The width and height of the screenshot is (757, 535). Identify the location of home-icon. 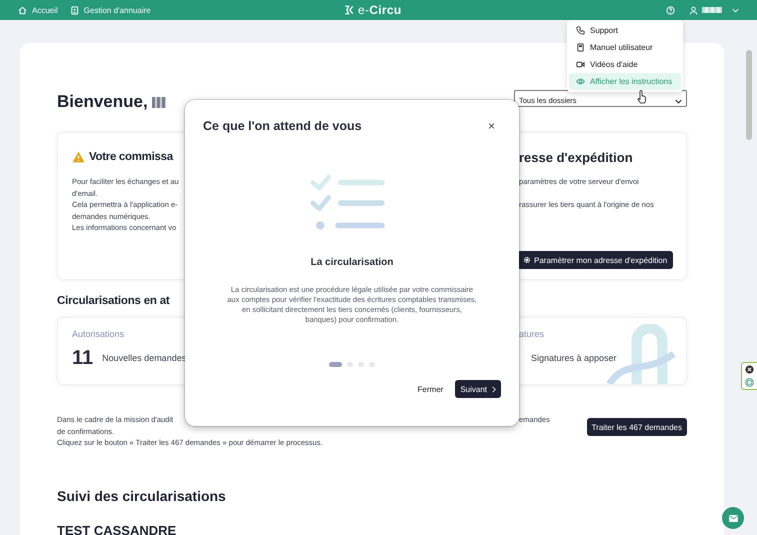
(22, 10).